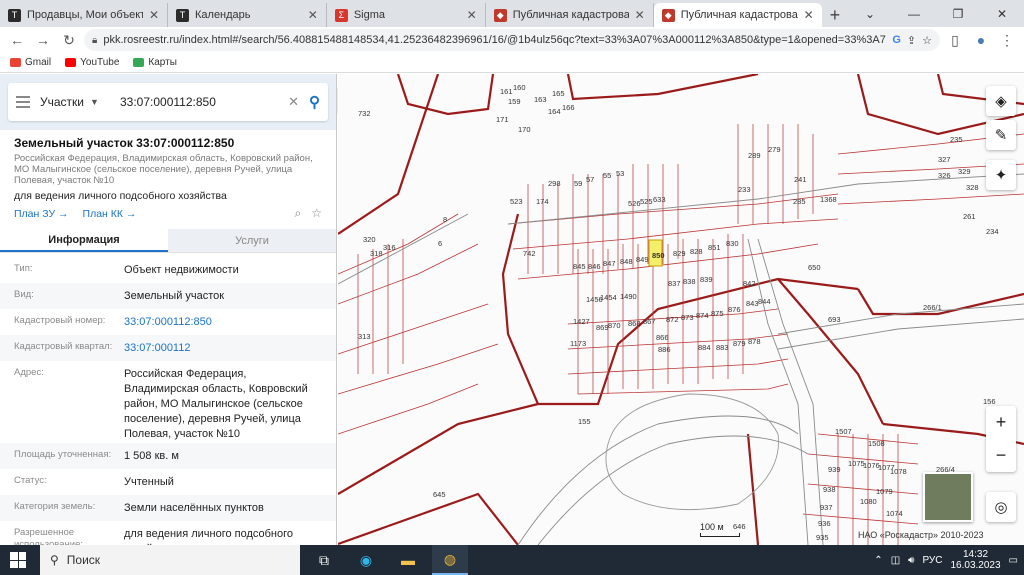 This screenshot has width=1024, height=575. What do you see at coordinates (578, 183) in the screenshot?
I see `parcel-label: 59` at bounding box center [578, 183].